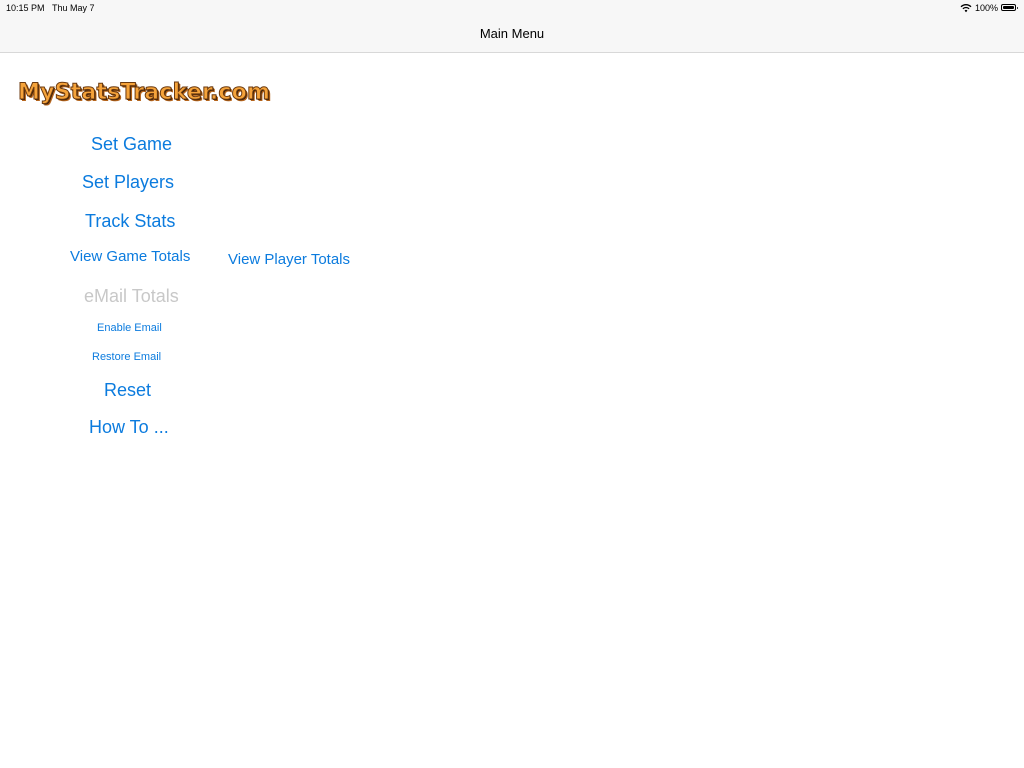 The height and width of the screenshot is (768, 1024). Describe the element at coordinates (131, 296) in the screenshot. I see `email-totals-button: eMail Totals` at that location.